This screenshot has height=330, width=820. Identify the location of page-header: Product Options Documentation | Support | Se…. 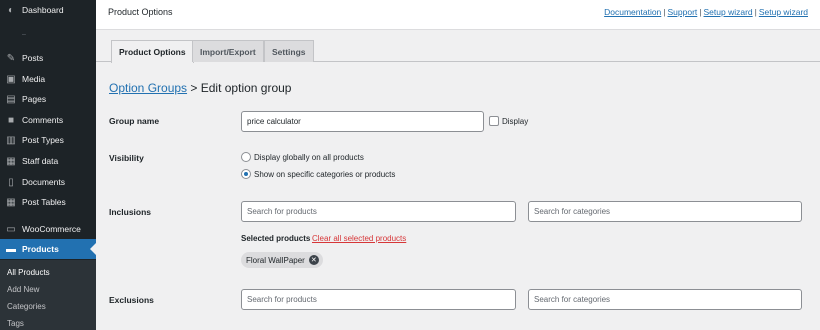
(458, 15).